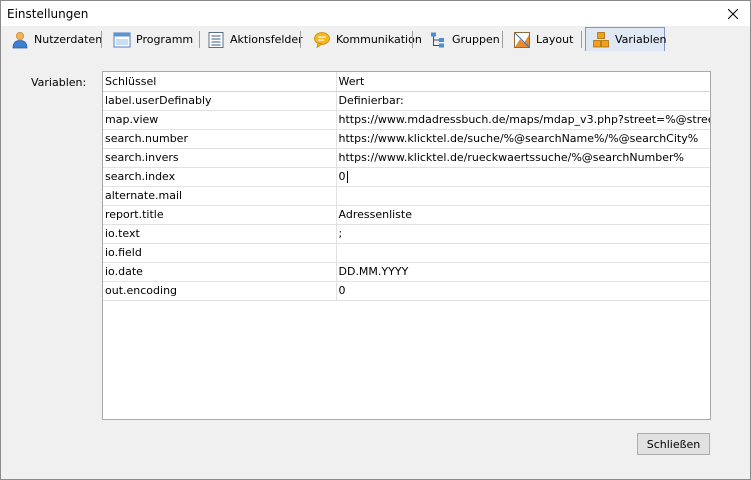 The image size is (751, 480). What do you see at coordinates (523, 177) in the screenshot?
I see `row-value-editing: 0` at bounding box center [523, 177].